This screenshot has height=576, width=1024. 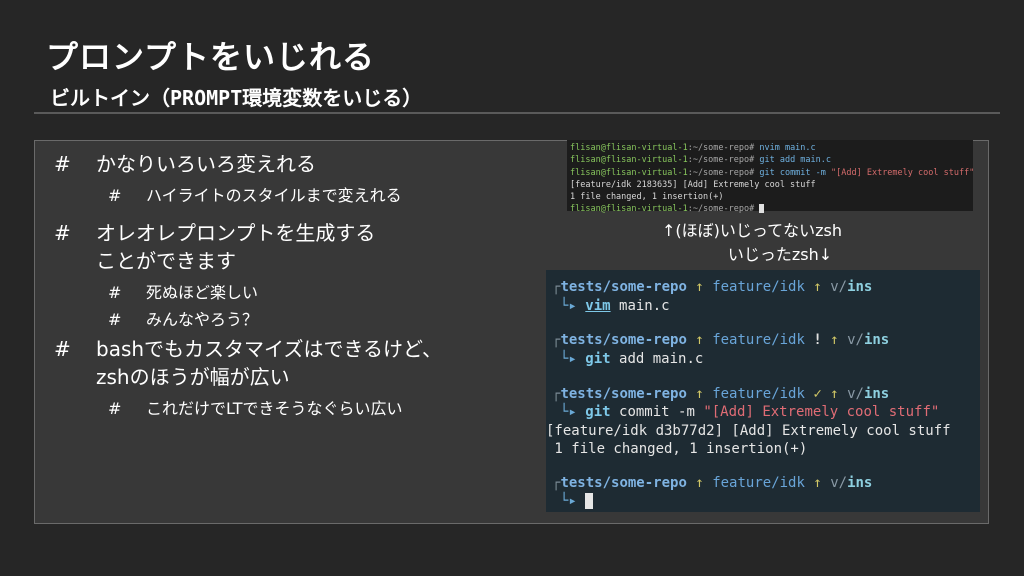 What do you see at coordinates (771, 209) in the screenshot?
I see `terminal-line: flisan@flisan-virtual-1:~/some-repo#` at bounding box center [771, 209].